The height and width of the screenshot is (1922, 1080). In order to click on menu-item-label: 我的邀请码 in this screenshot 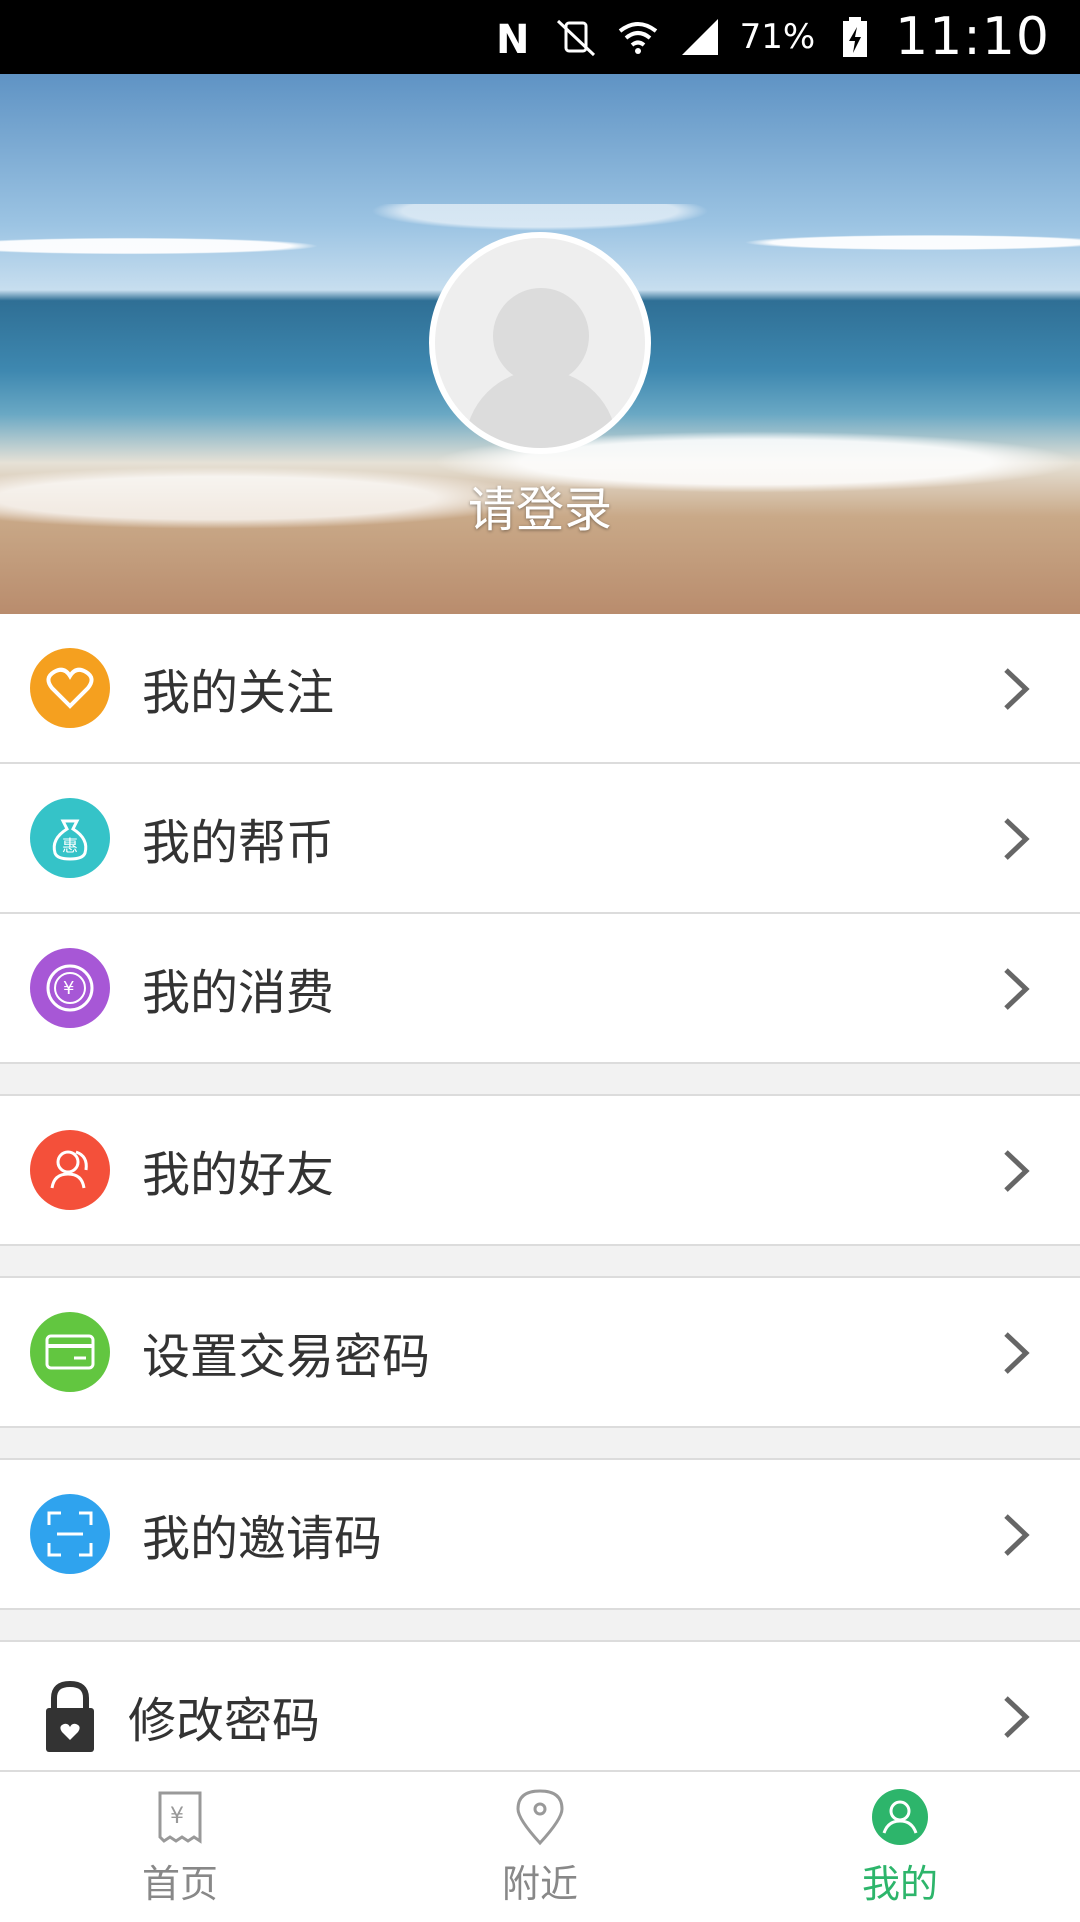, I will do `click(262, 1539)`.